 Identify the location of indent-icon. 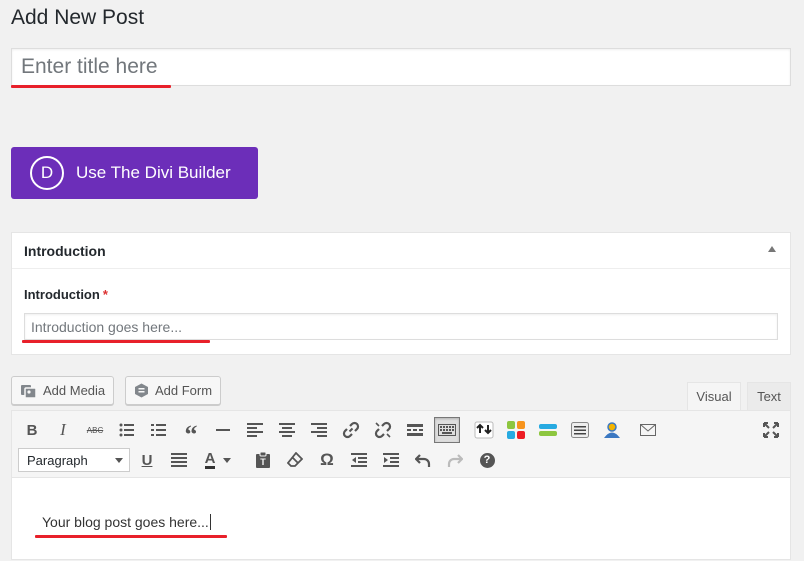
(391, 460).